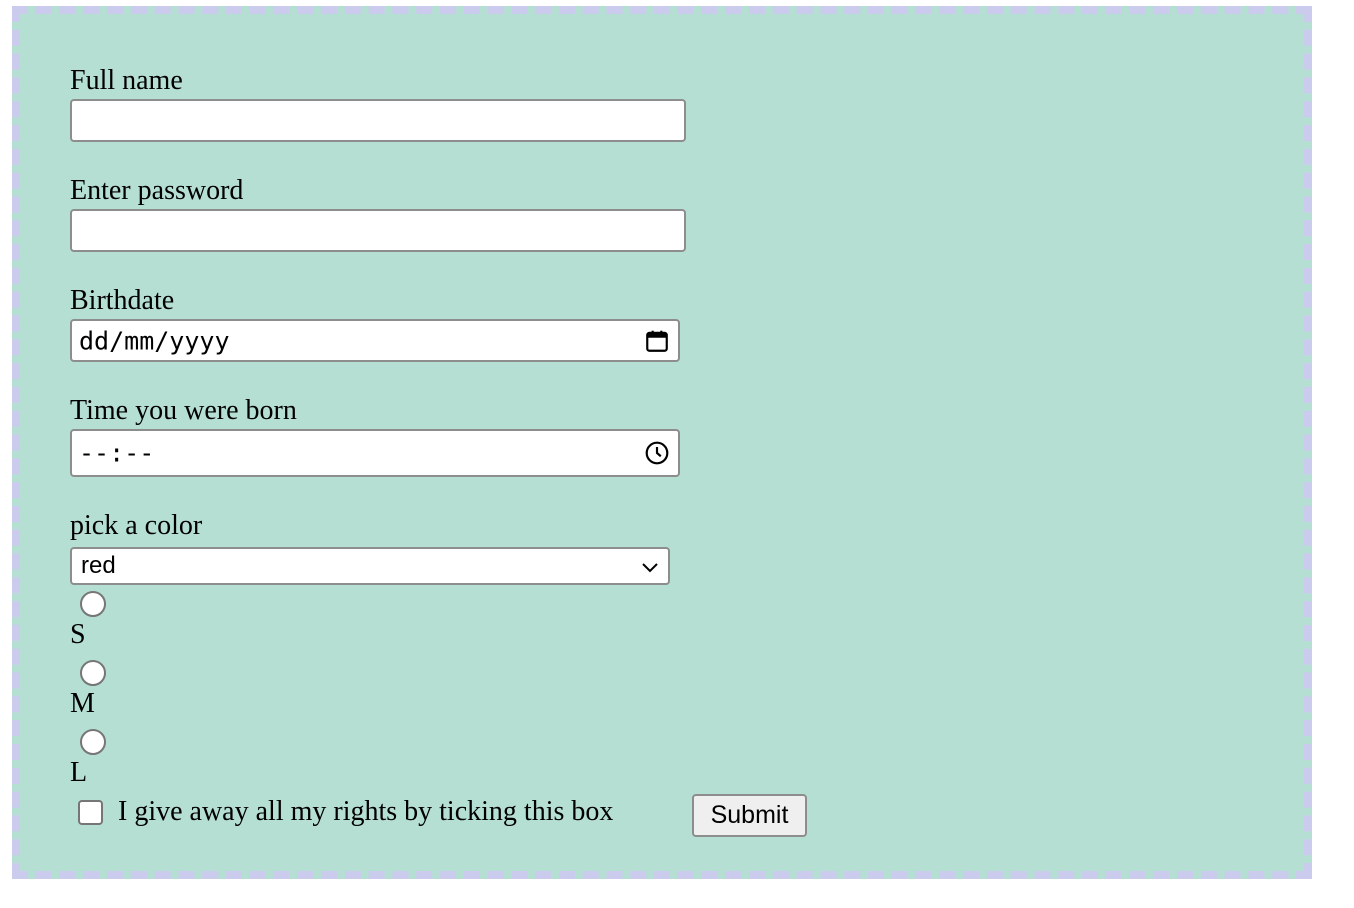  What do you see at coordinates (370, 566) in the screenshot?
I see `color-select: red` at bounding box center [370, 566].